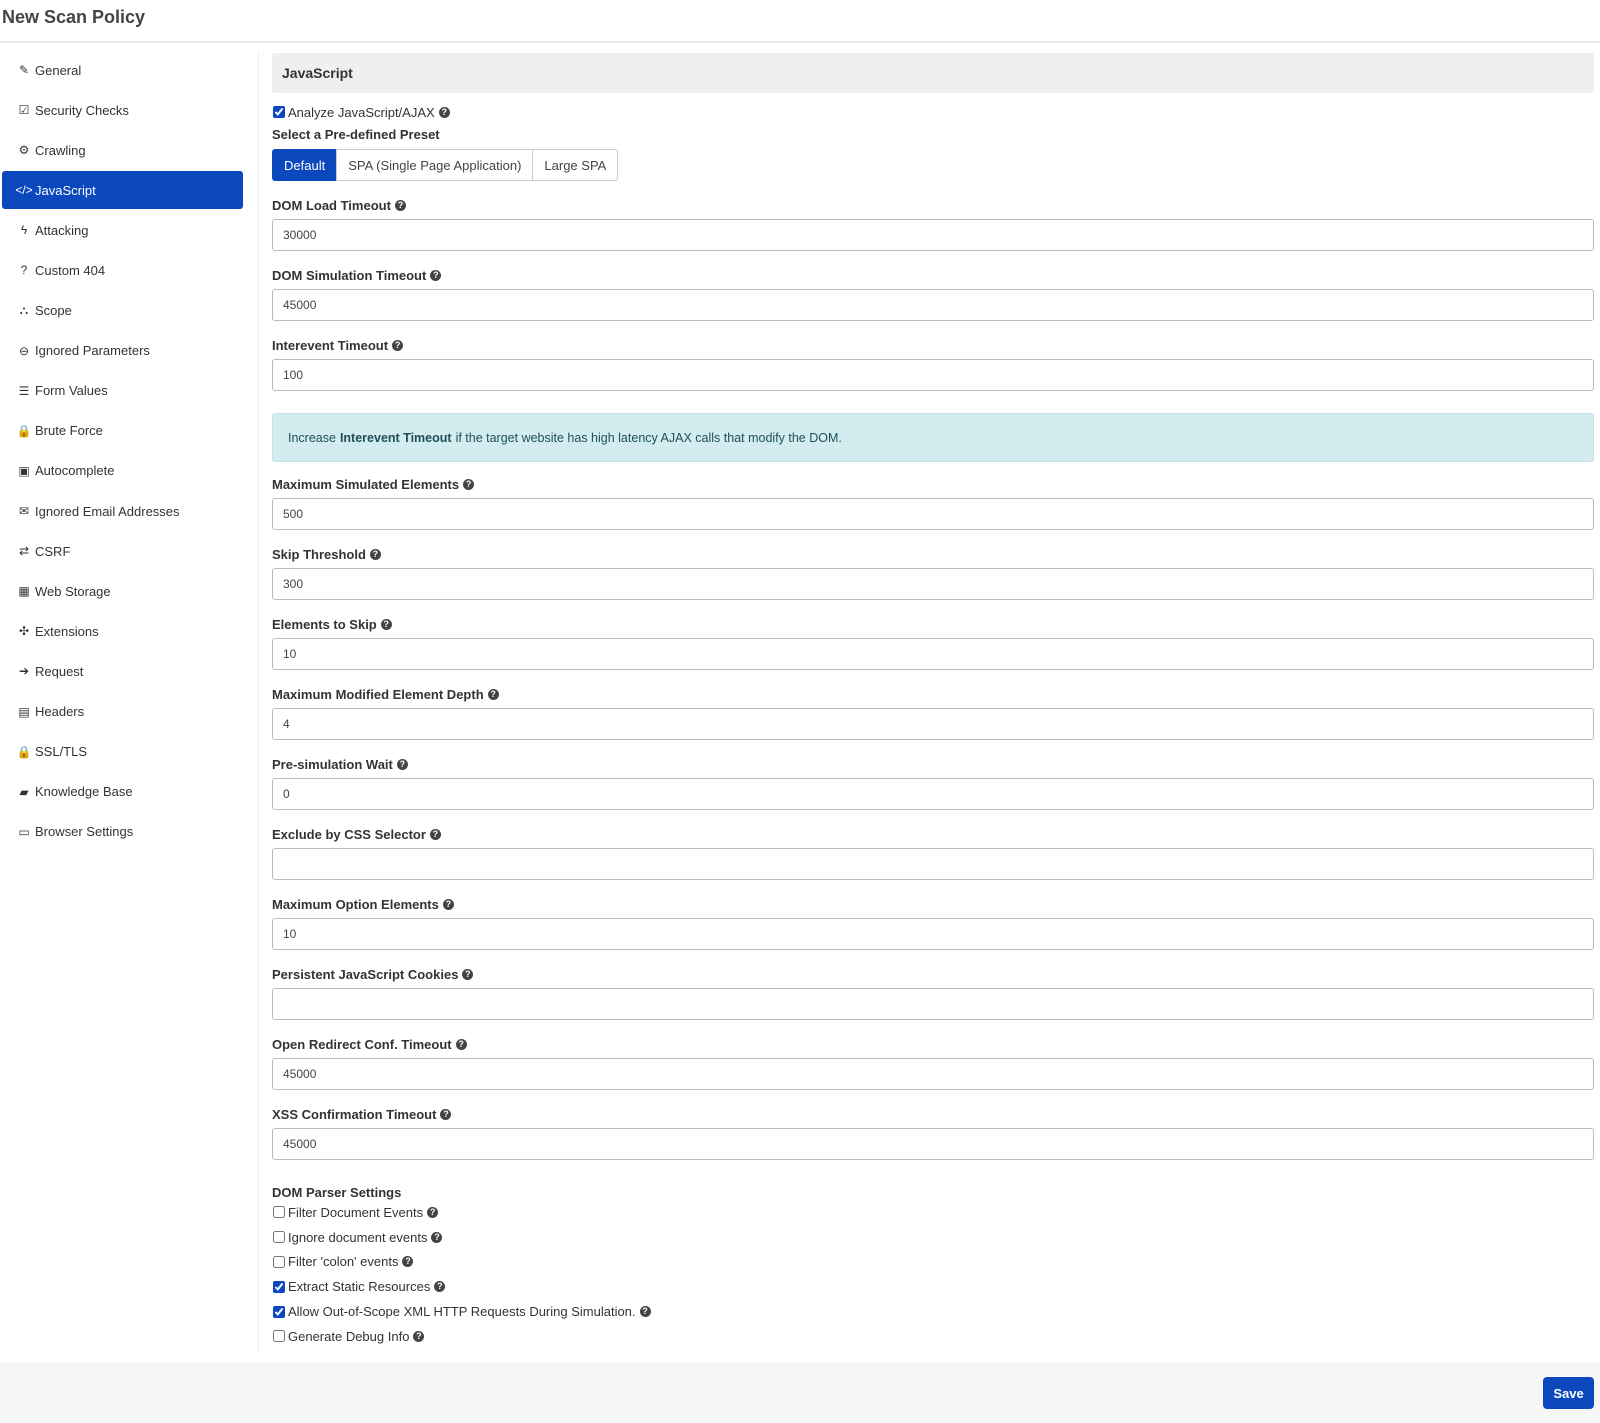 This screenshot has width=1600, height=1423. I want to click on sidebar-item-javascript: </> JavaScript, so click(122, 190).